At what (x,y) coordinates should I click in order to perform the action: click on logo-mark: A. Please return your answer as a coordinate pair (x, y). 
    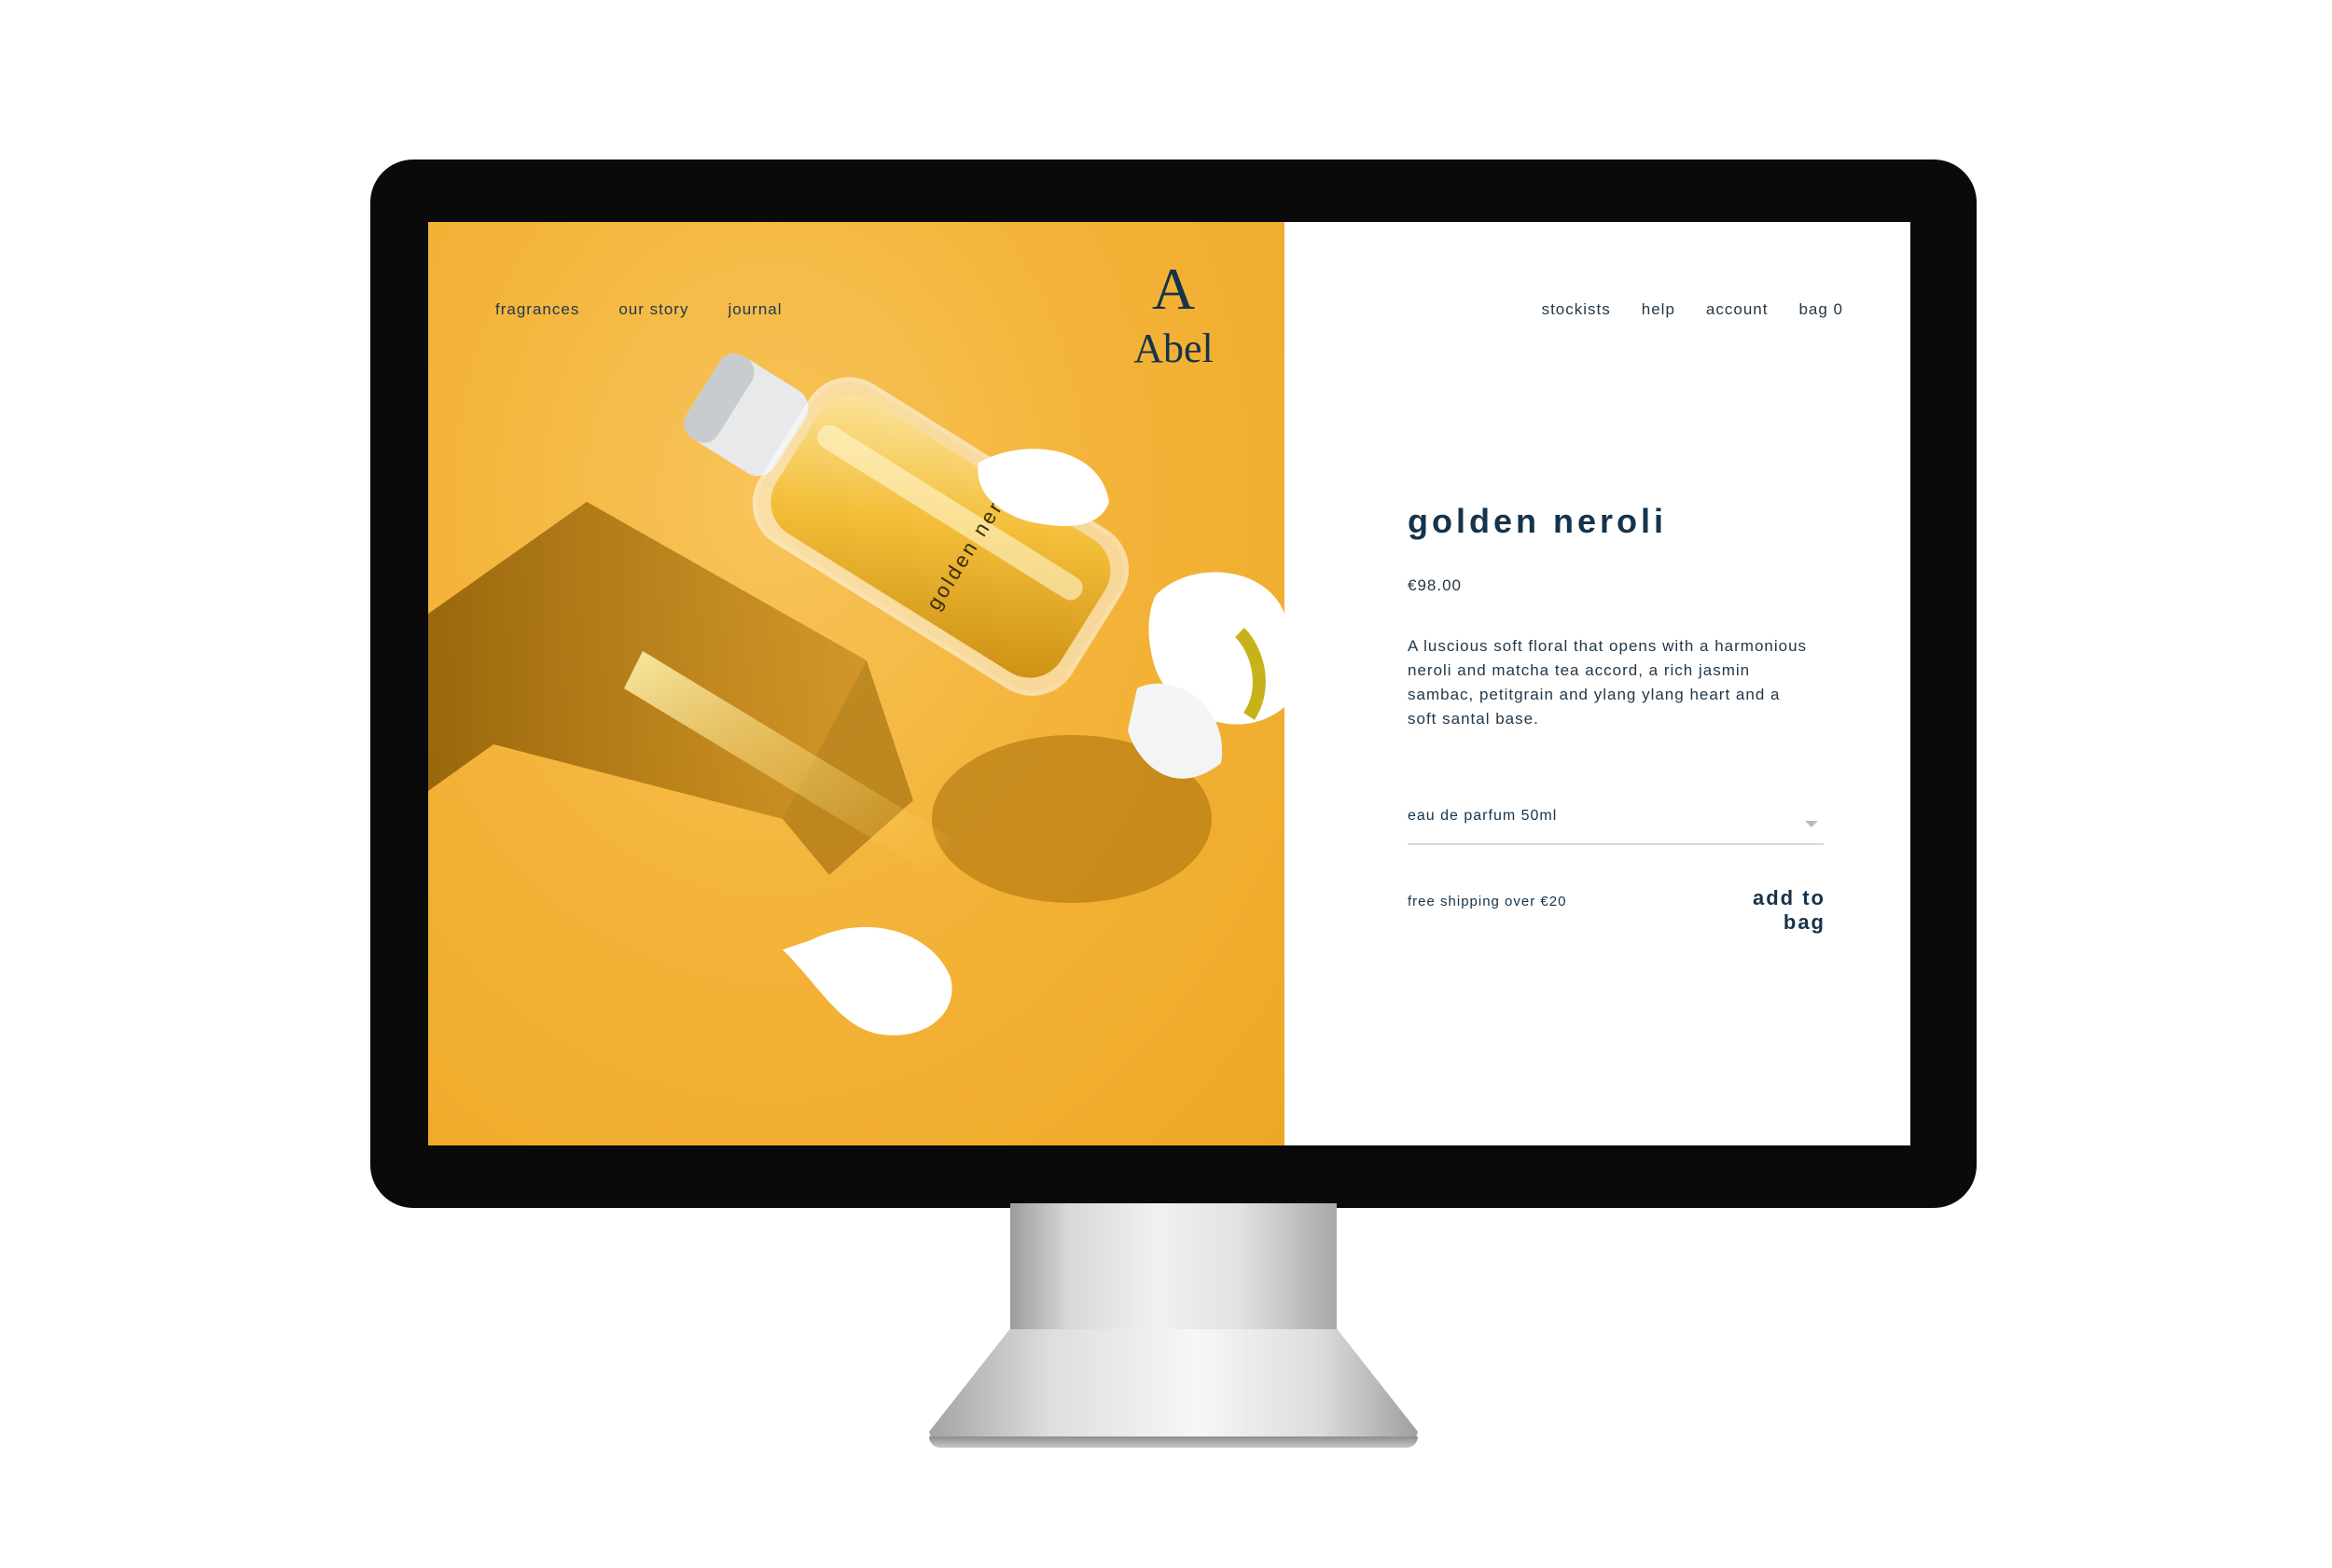
    Looking at the image, I should click on (1173, 289).